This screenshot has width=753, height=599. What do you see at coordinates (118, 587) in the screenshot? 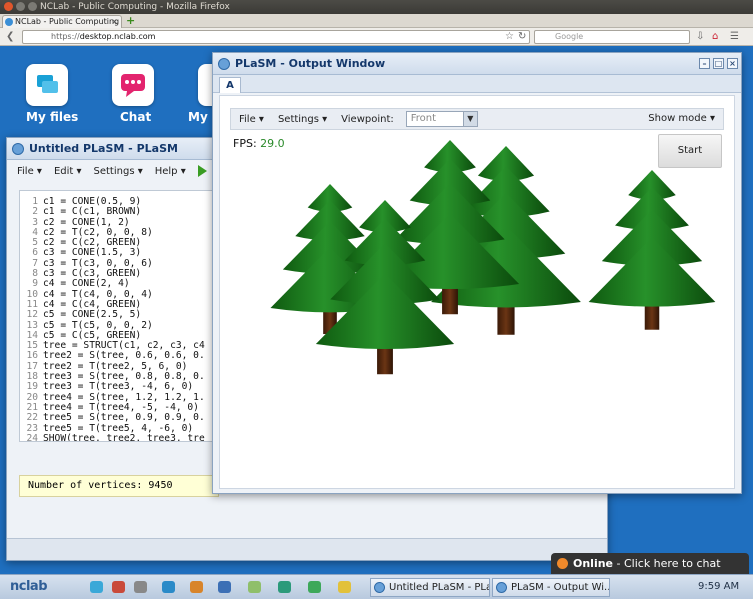
I see `edit-app-icon` at bounding box center [118, 587].